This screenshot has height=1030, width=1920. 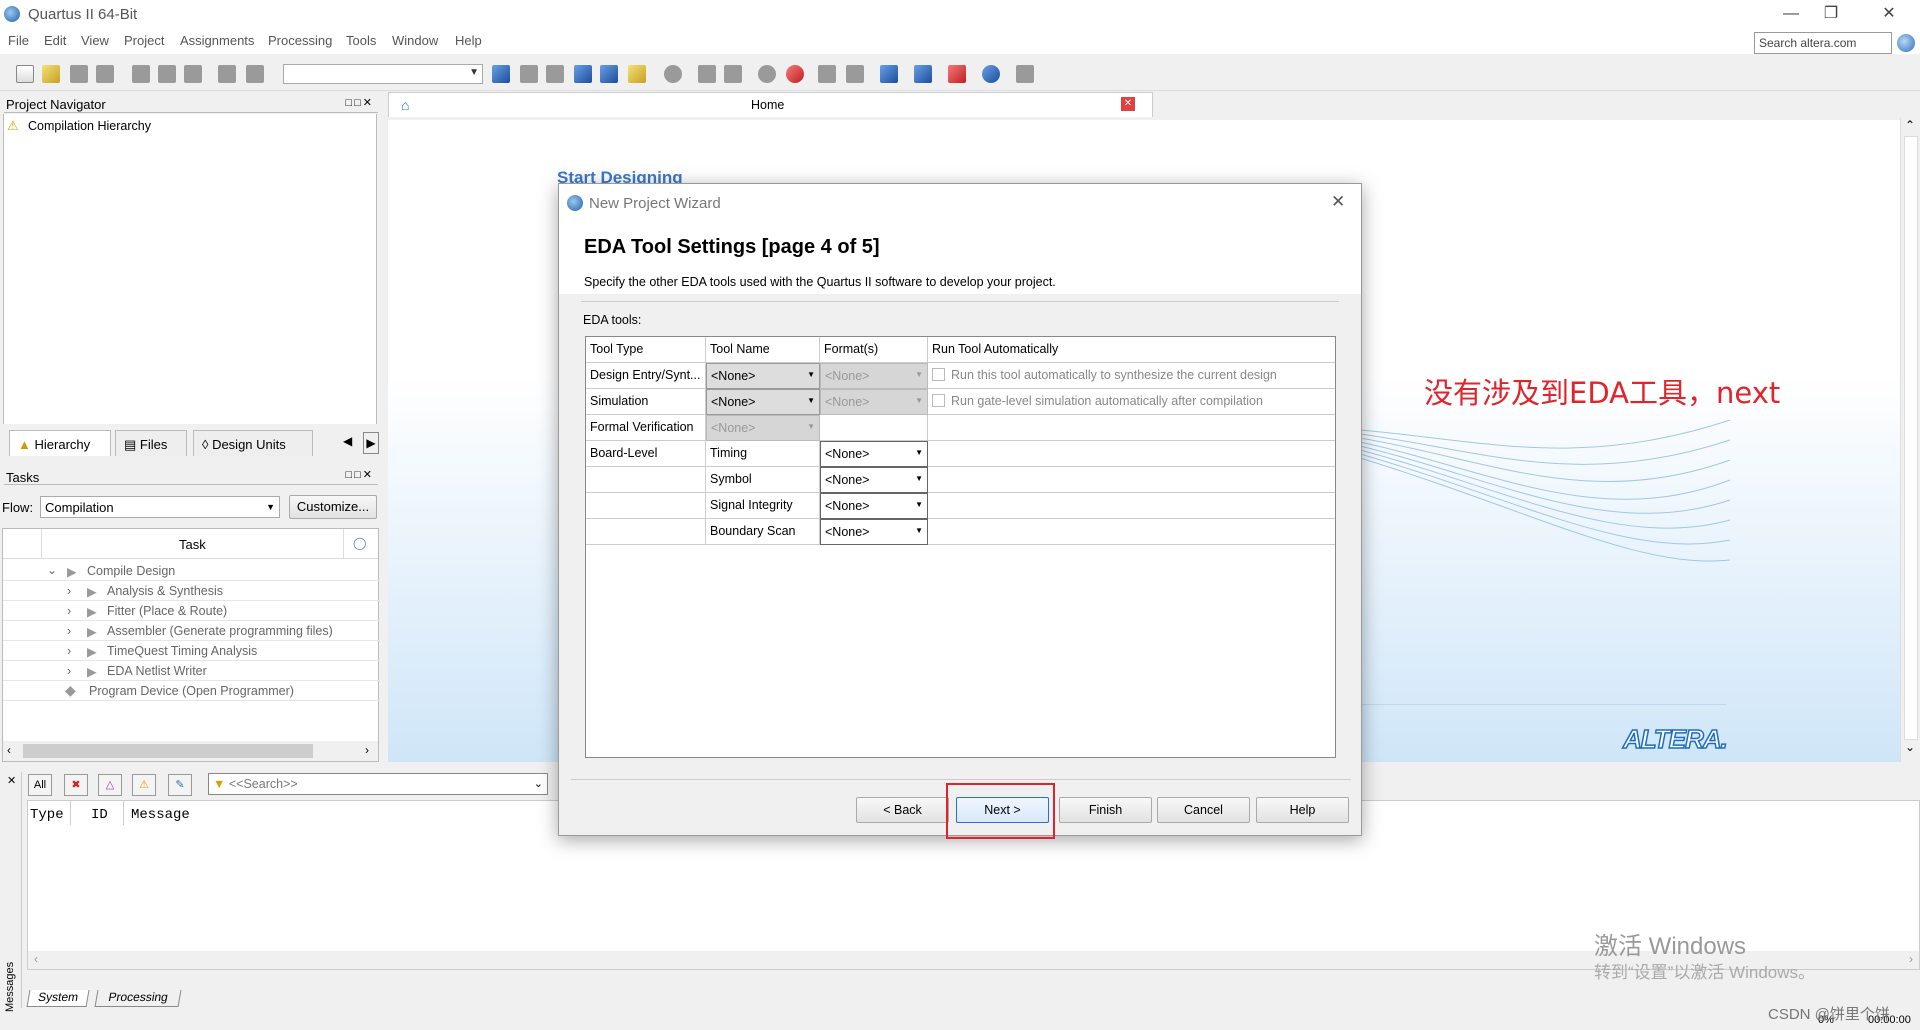 I want to click on task-row: › ▶ Assembler (Generate programming files), so click(x=191, y=631).